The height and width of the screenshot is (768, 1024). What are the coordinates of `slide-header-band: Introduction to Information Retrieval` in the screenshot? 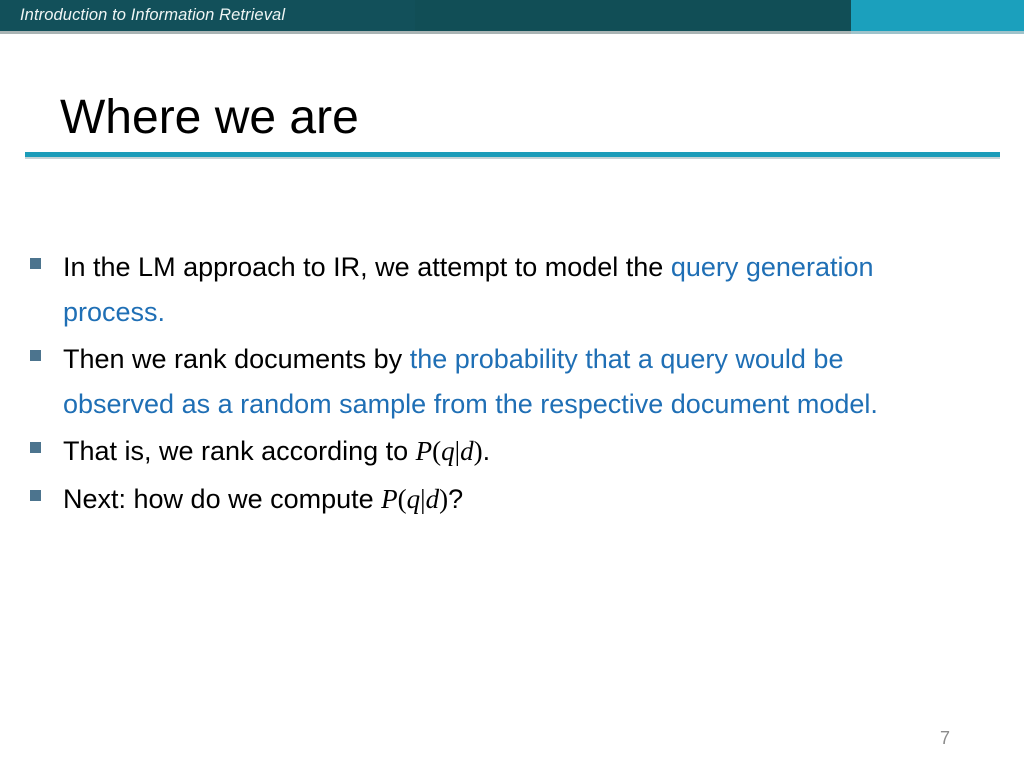 It's located at (512, 15).